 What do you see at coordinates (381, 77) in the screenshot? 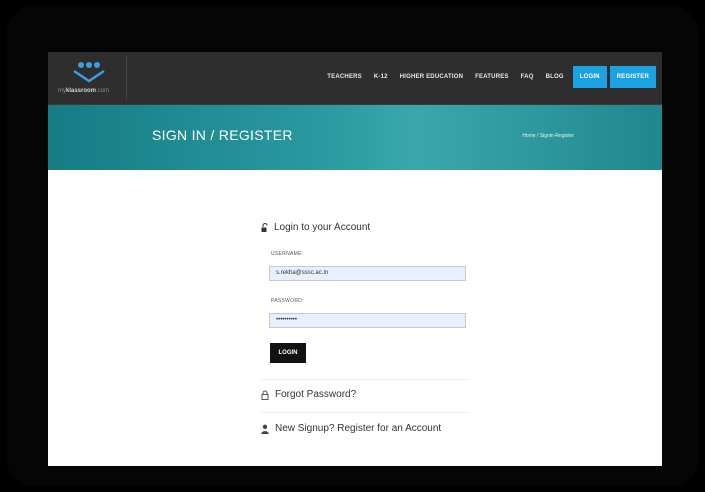
I see `nav-k12: K-12` at bounding box center [381, 77].